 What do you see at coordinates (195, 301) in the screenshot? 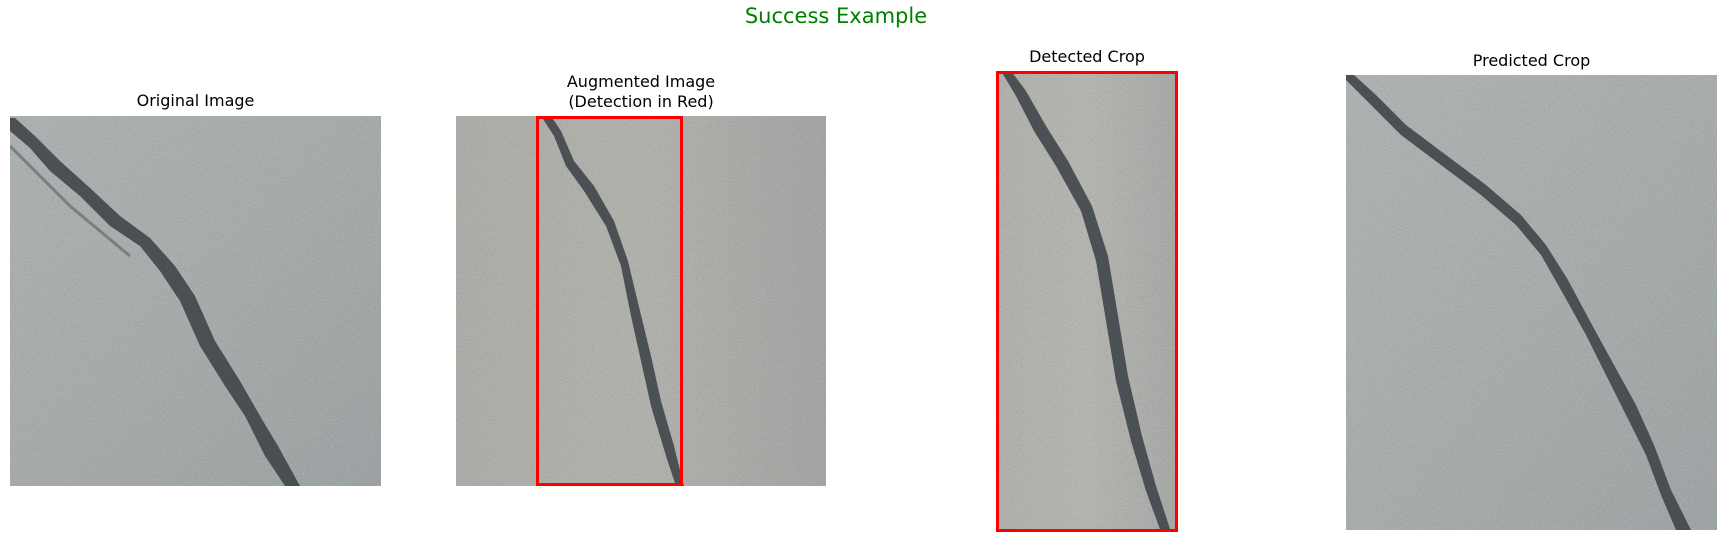
I see `original-image` at bounding box center [195, 301].